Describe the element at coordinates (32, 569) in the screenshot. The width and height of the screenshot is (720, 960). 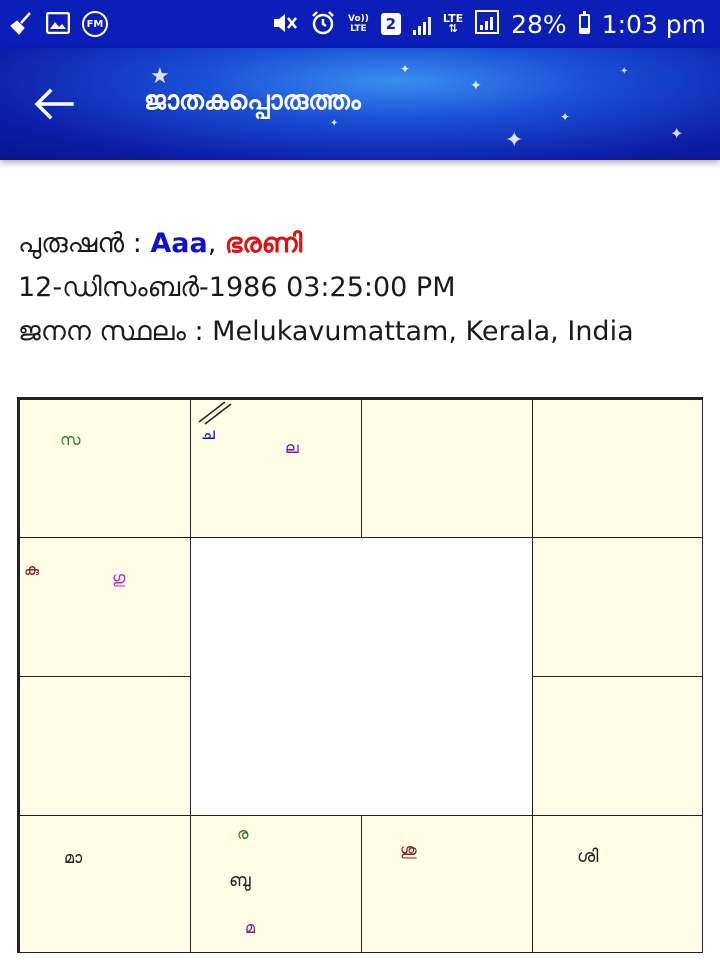
I see `planet-label: കു` at that location.